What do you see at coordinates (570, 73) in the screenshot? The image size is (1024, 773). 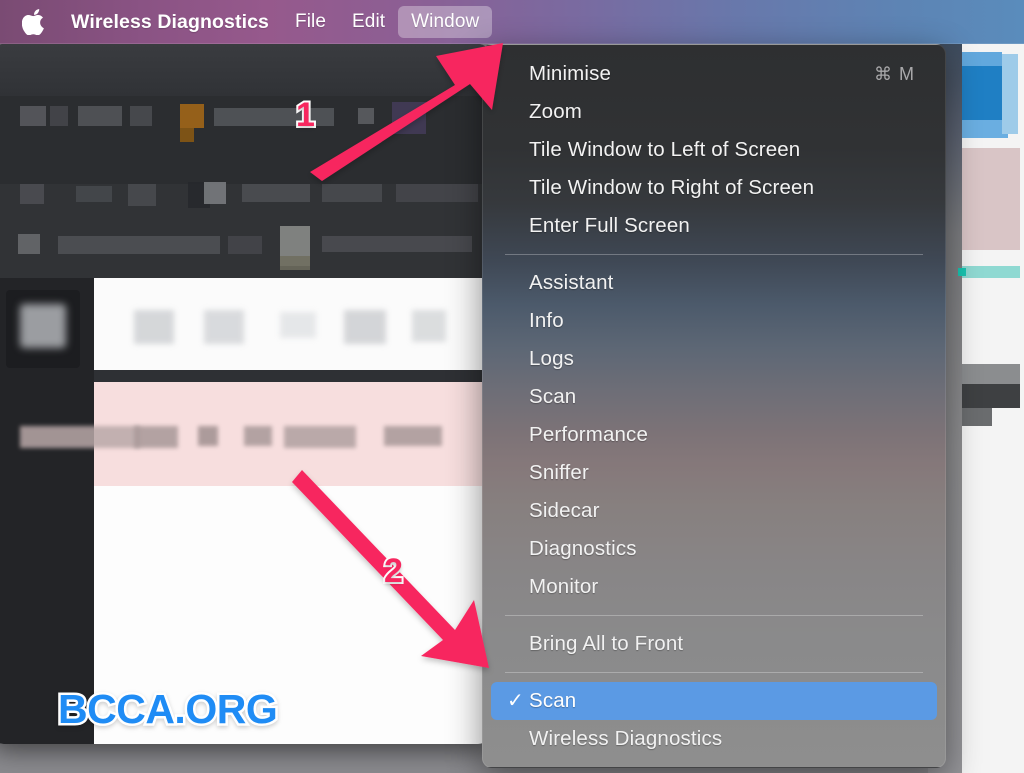 I see `menu-item-label: Minimise` at bounding box center [570, 73].